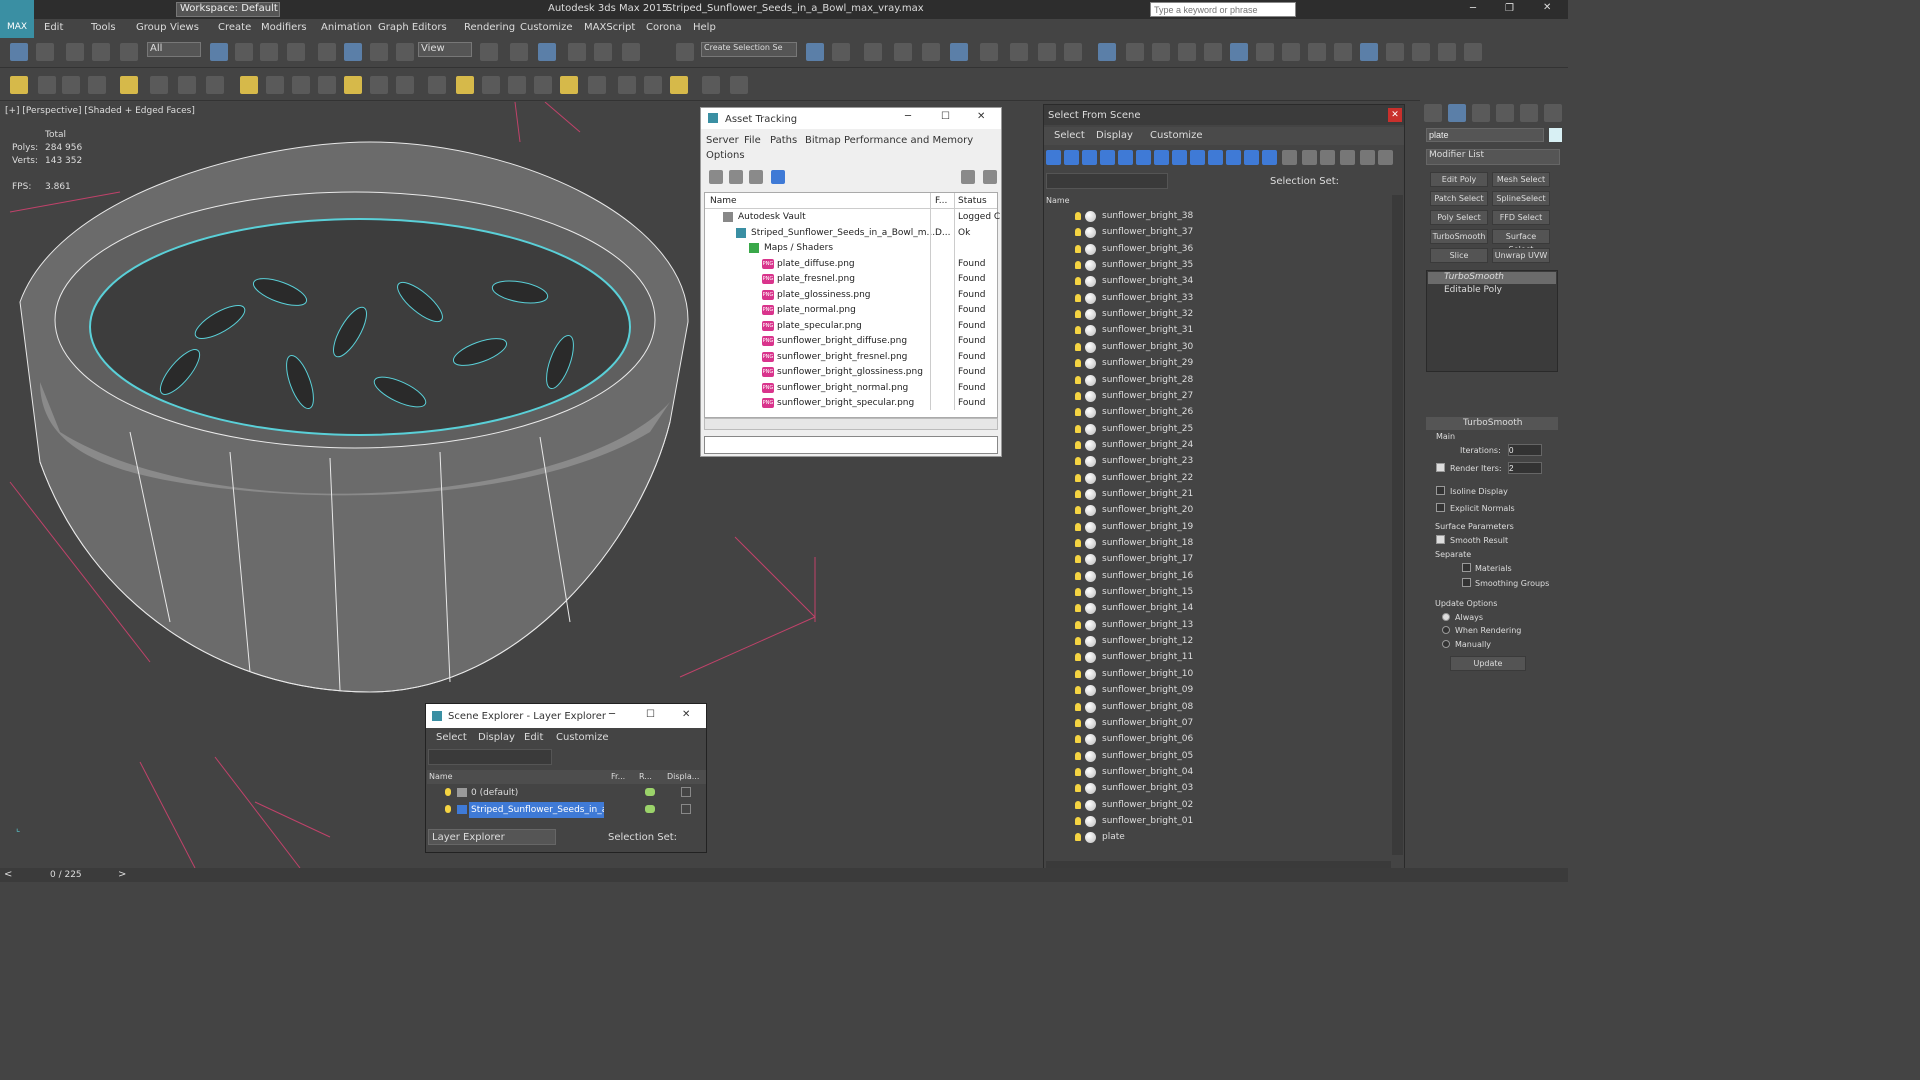  I want to click on menu-create: Create, so click(234, 27).